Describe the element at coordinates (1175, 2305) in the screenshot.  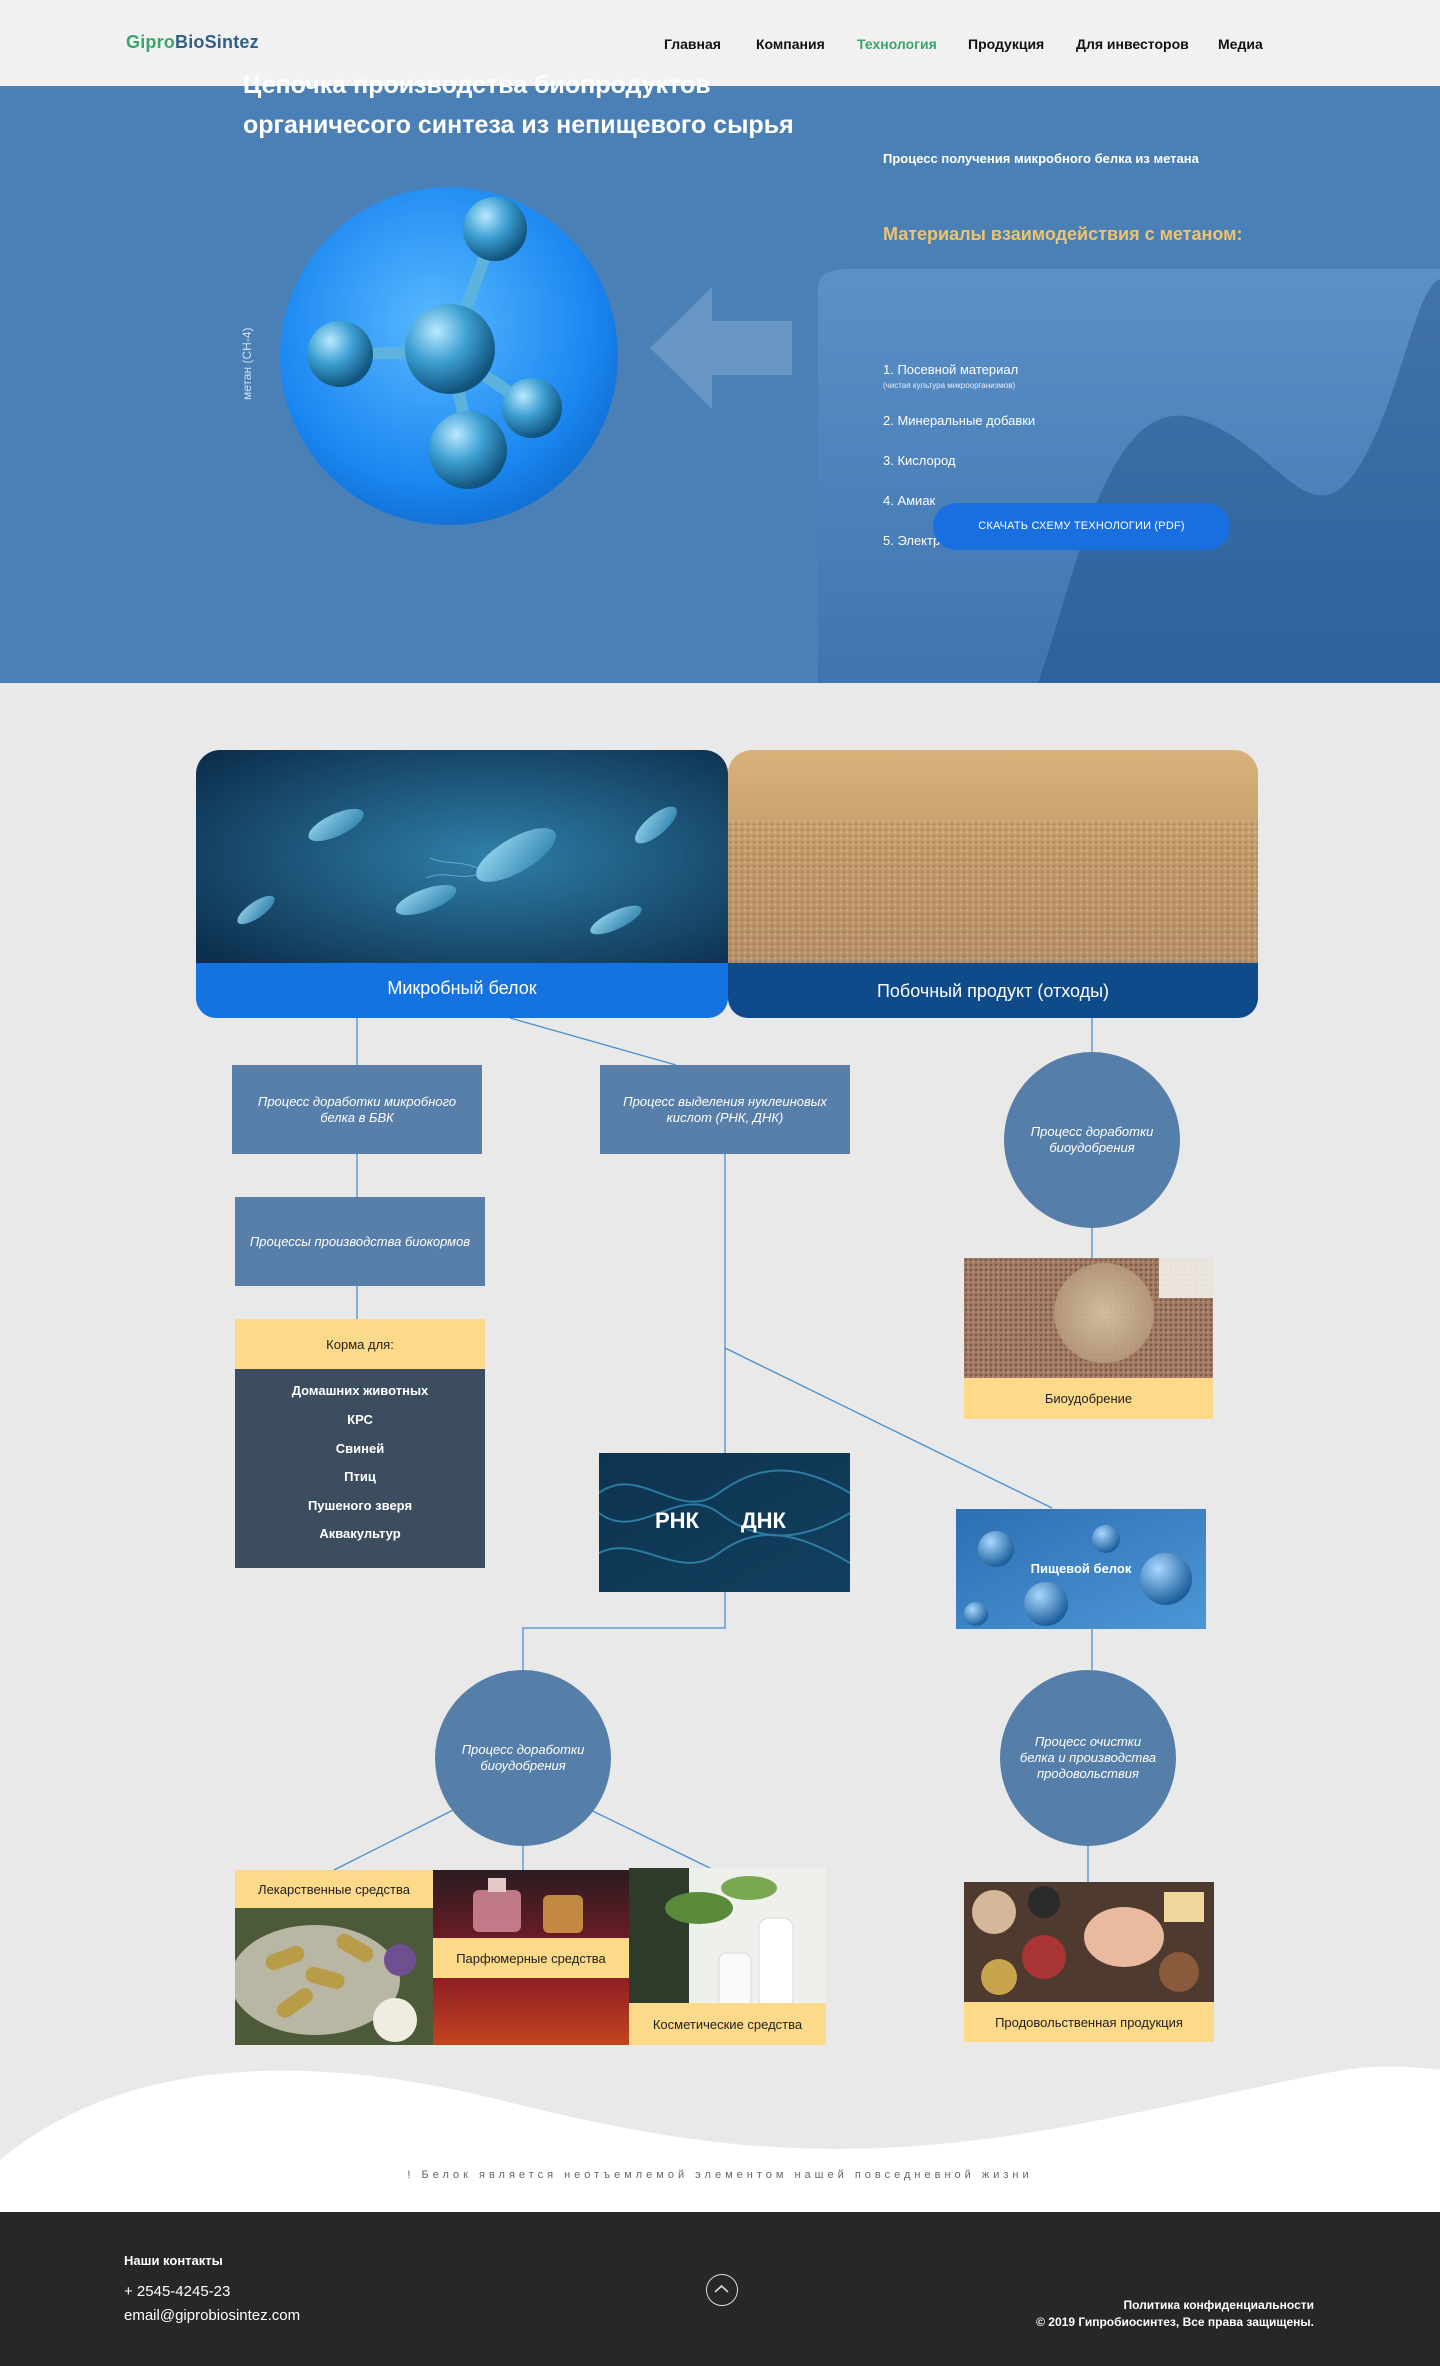
I see `privacy-policy-link: Политика конфиденциальности` at that location.